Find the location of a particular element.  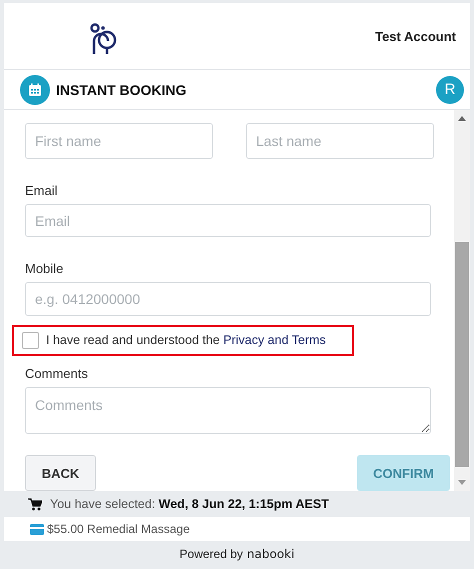

section-title: INSTANT BOOKING is located at coordinates (122, 90).